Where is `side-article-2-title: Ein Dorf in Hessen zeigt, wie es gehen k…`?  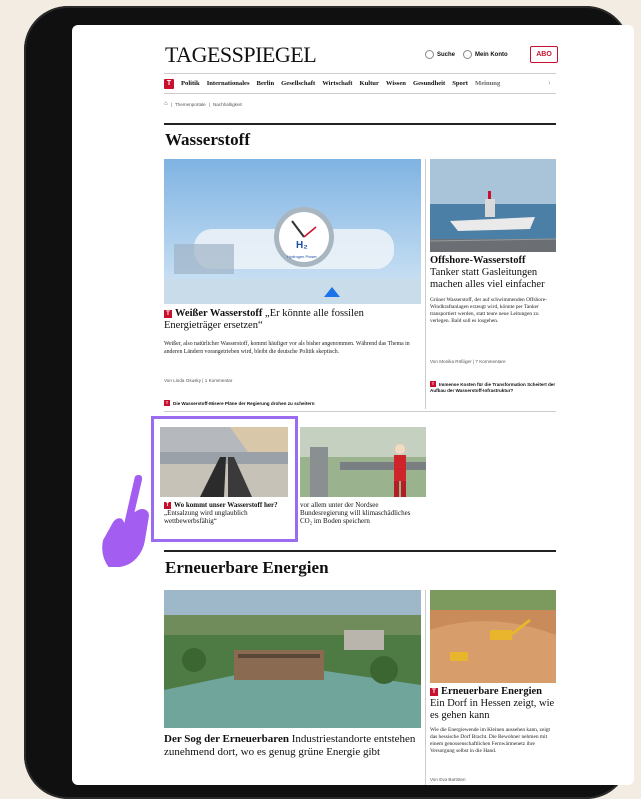
side-article-2-title: Ein Dorf in Hessen zeigt, wie es gehen k… is located at coordinates (492, 709).